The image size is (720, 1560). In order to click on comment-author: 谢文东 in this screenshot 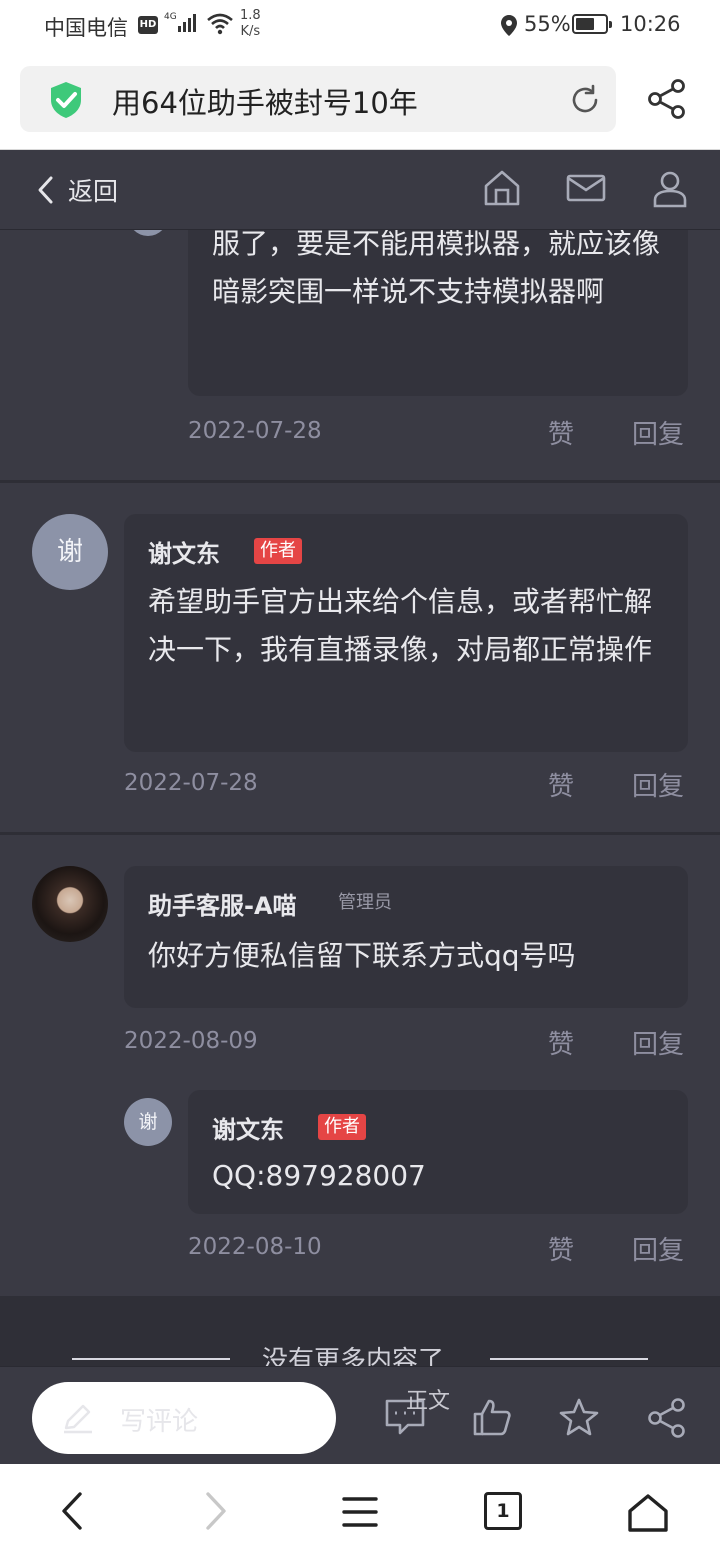, I will do `click(184, 551)`.